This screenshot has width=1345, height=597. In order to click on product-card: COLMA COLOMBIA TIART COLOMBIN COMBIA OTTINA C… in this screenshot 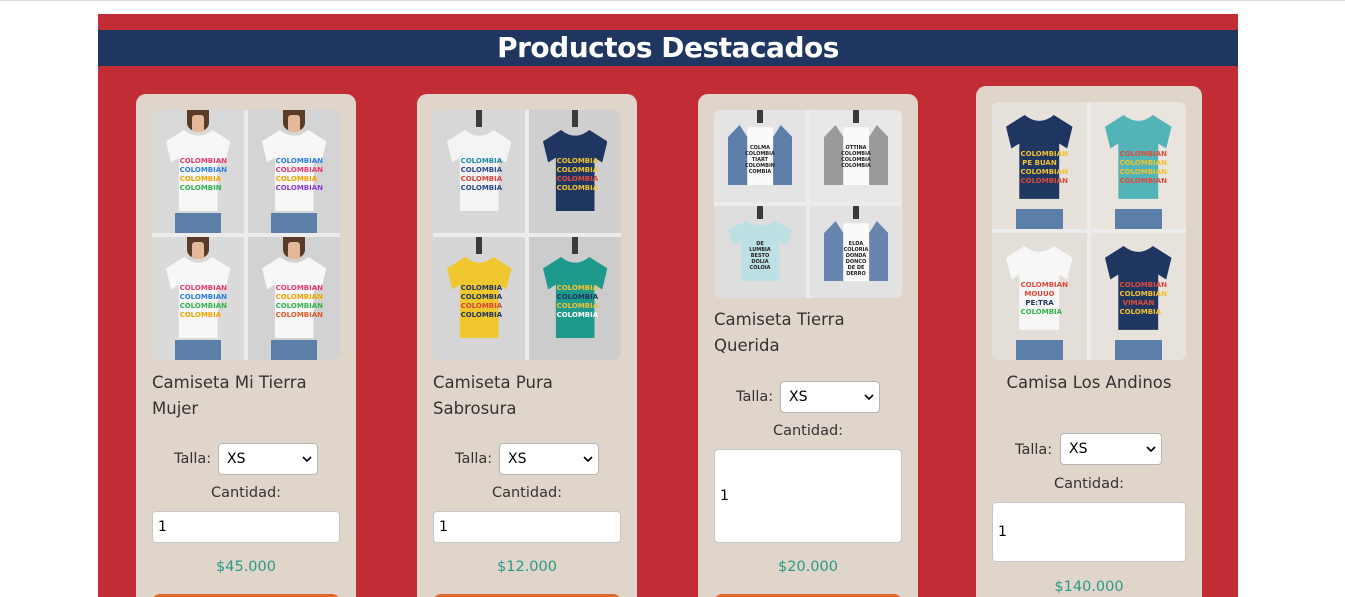, I will do `click(808, 345)`.